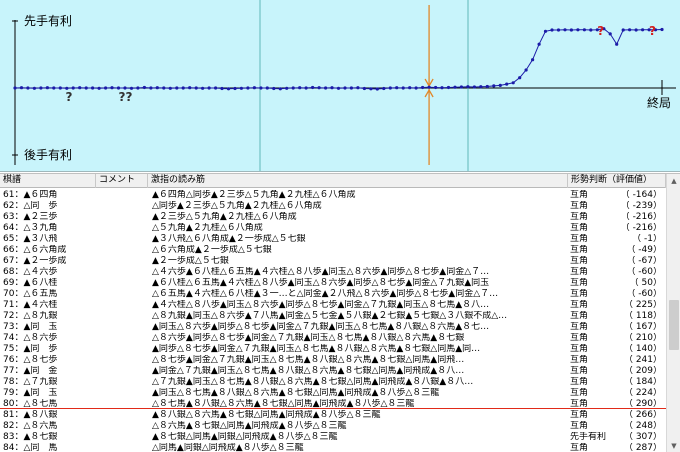 The width and height of the screenshot is (680, 452). I want to click on vertical-scrollbar: ▲ ▼, so click(673, 313).